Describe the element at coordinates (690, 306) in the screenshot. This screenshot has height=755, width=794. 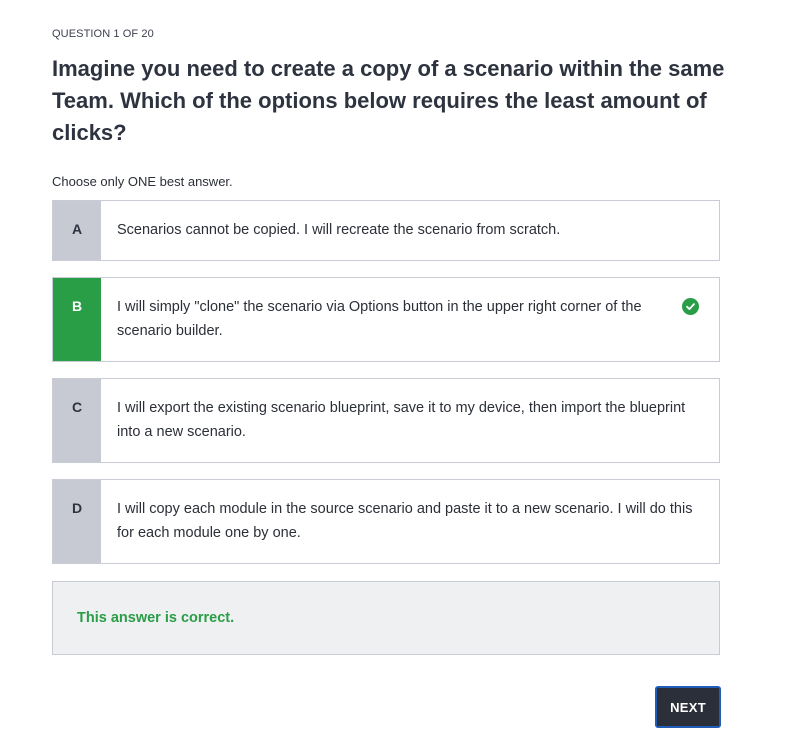
I see `check-circle-icon` at that location.